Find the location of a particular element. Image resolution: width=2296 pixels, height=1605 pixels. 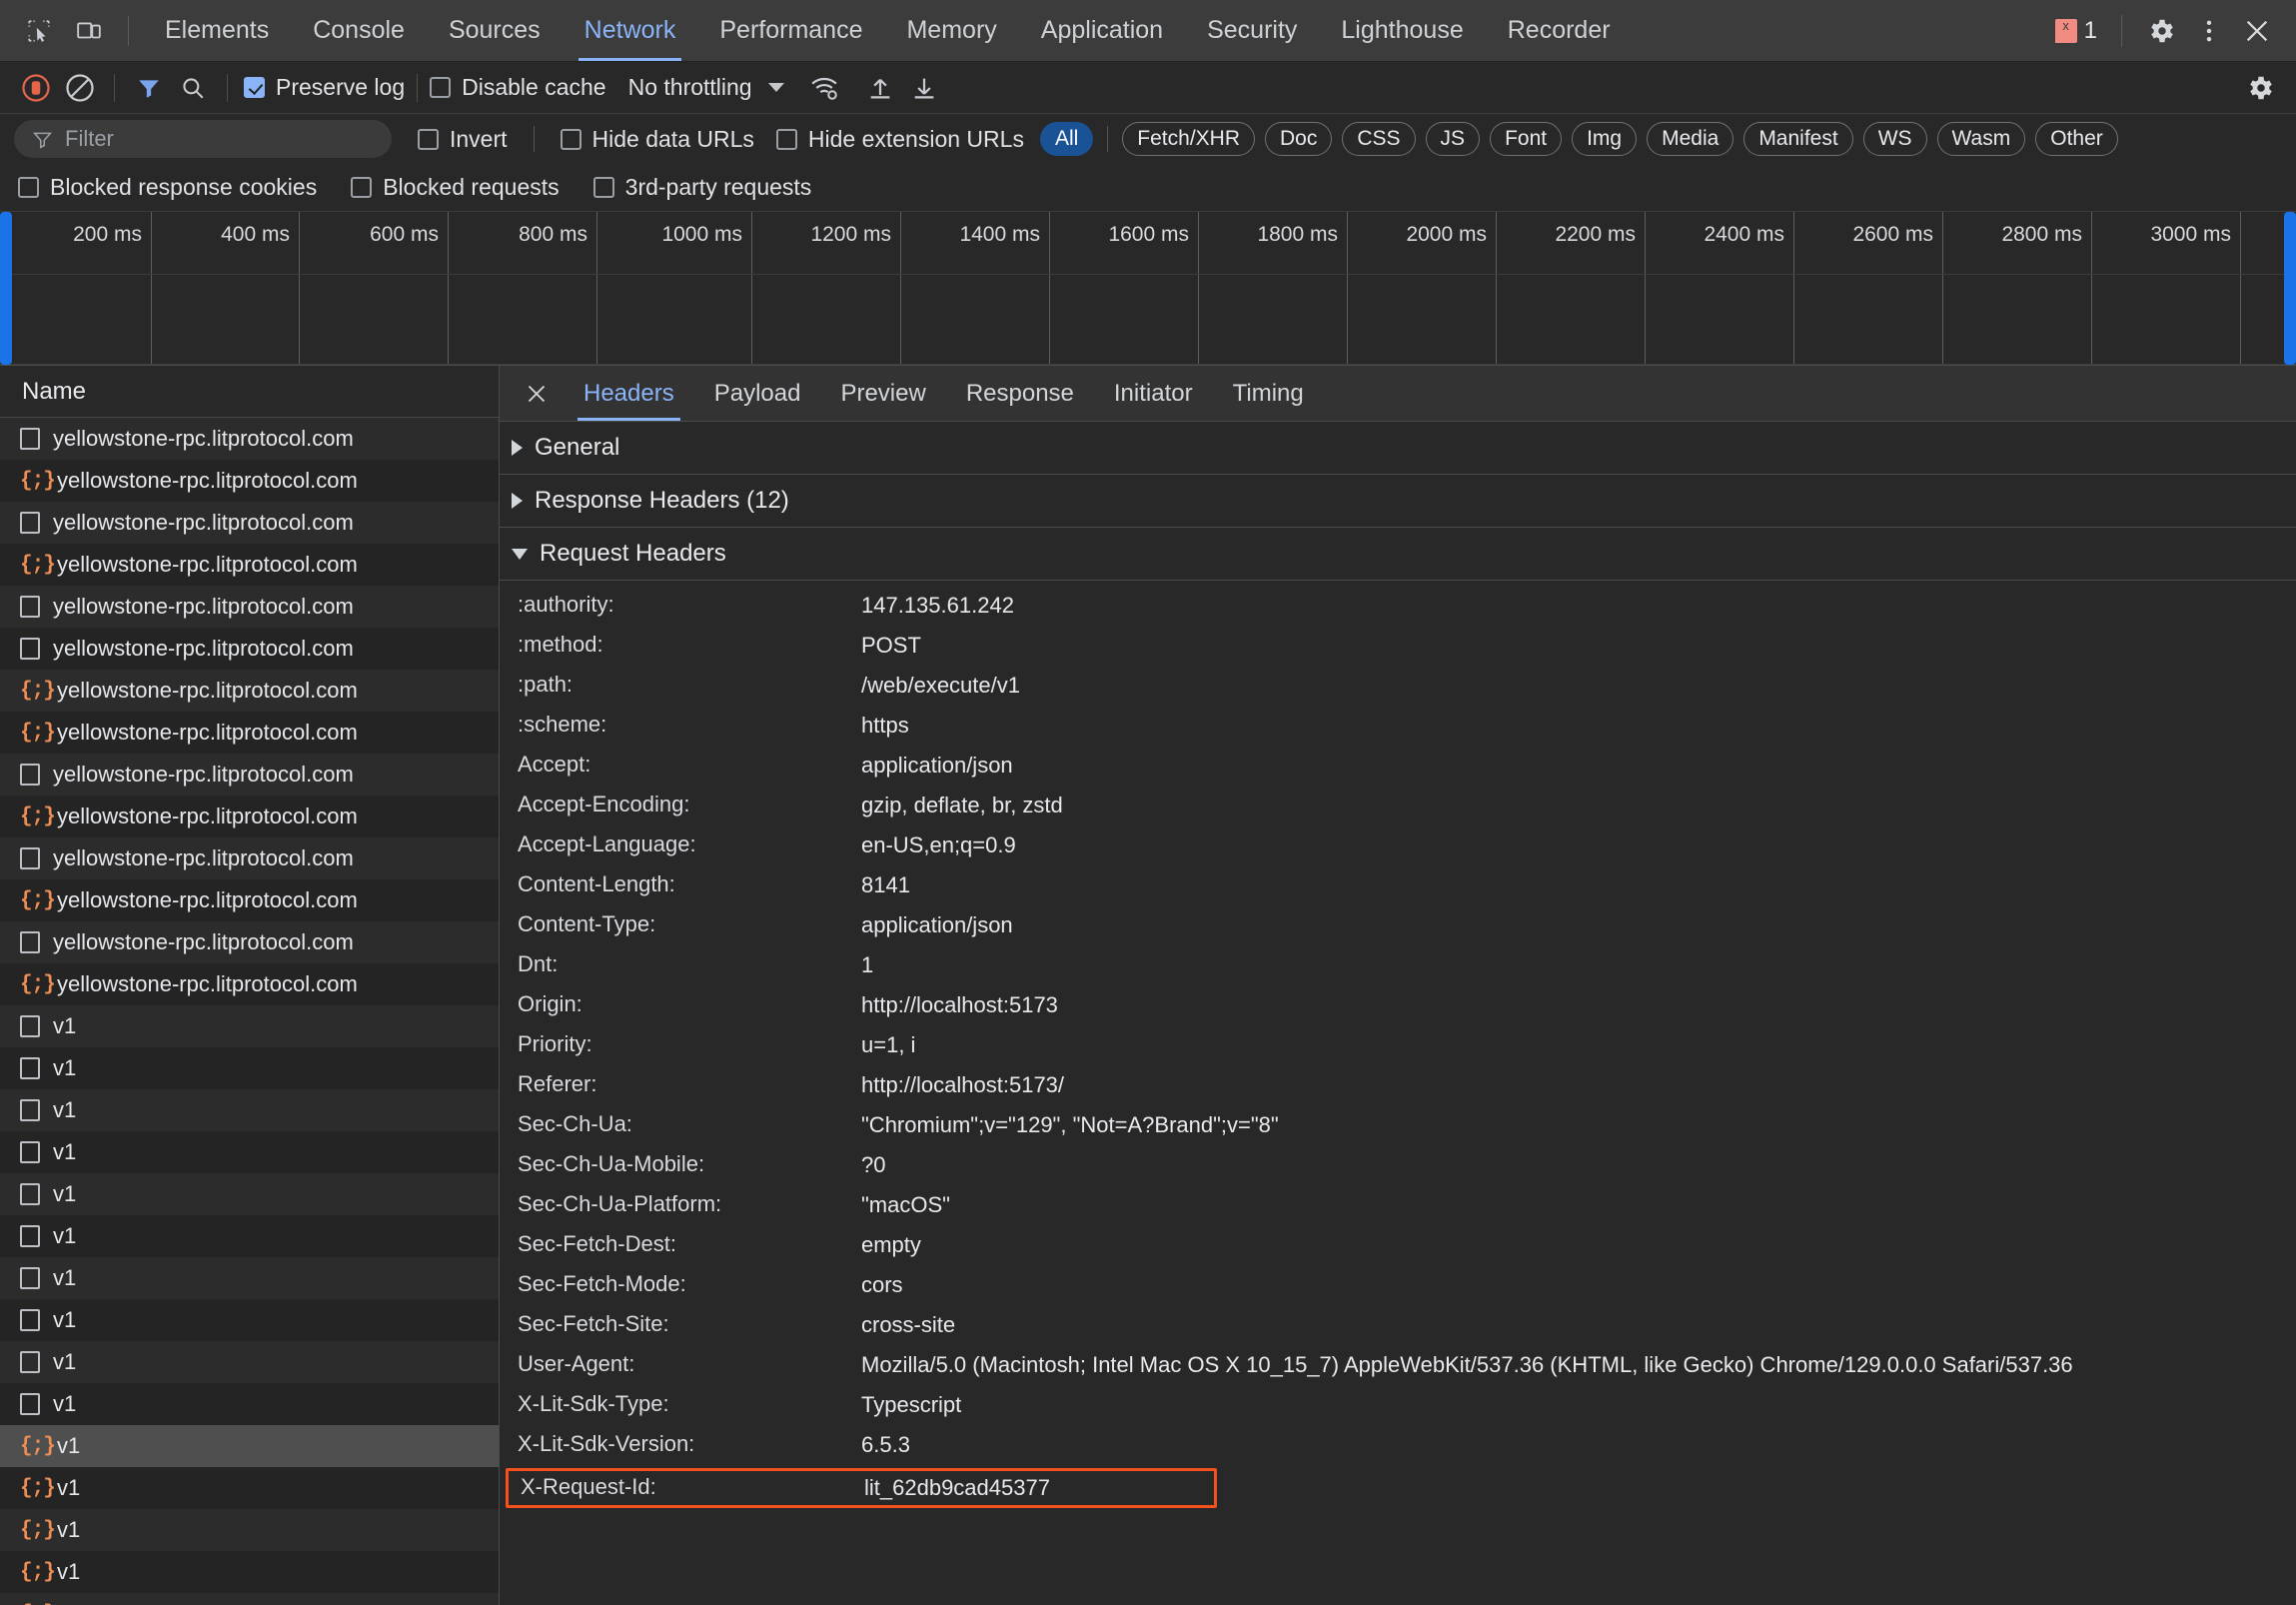

header-row: Sec-Ch-Ua-Platform: "macOS" is located at coordinates (1398, 1208).